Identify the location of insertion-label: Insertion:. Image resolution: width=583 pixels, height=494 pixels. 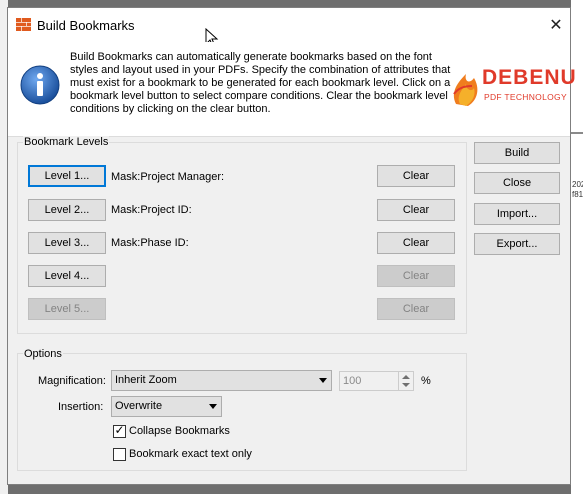
(81, 407).